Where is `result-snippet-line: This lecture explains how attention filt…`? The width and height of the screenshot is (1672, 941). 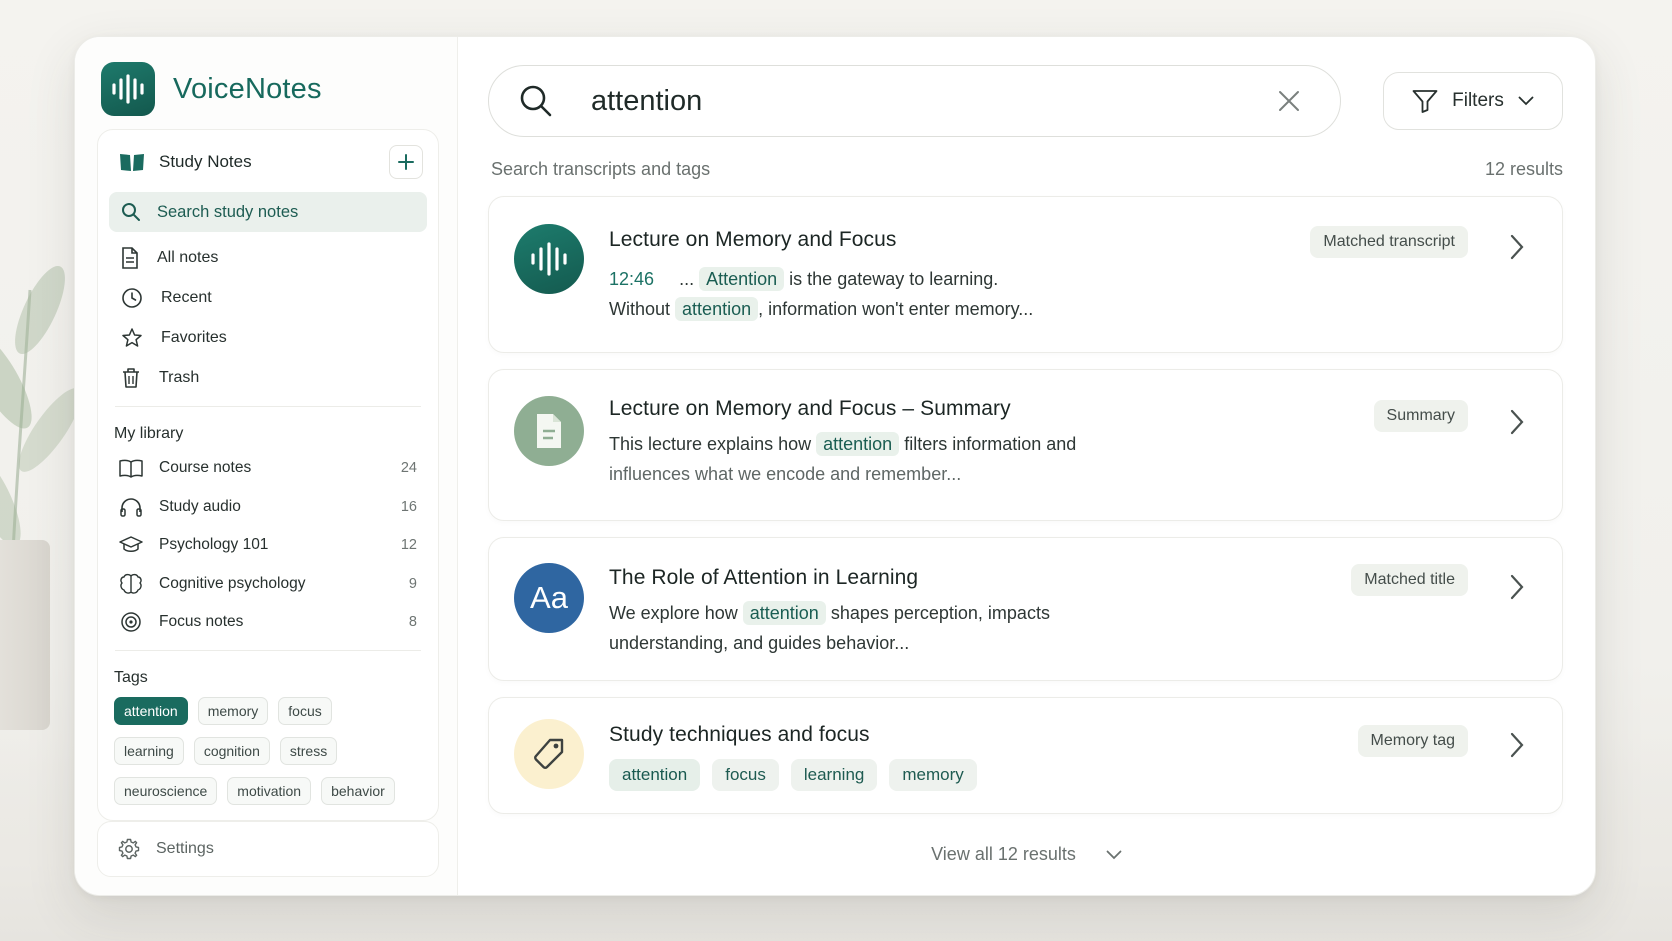
result-snippet-line: This lecture explains how attention filt… is located at coordinates (1035, 444).